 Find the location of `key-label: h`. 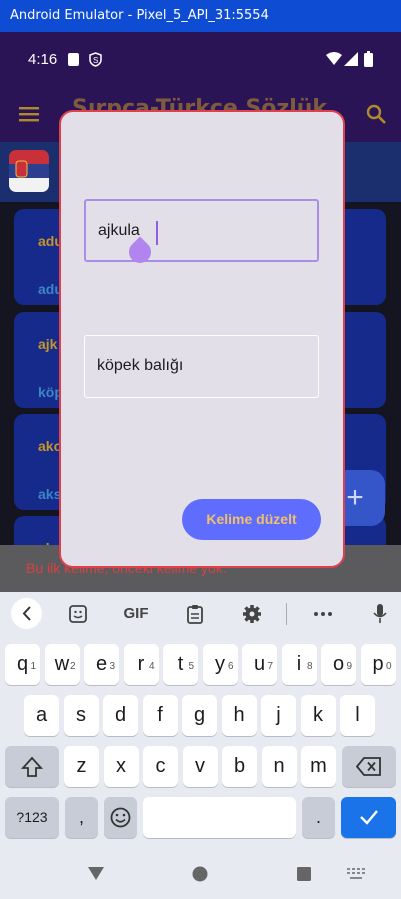

key-label: h is located at coordinates (239, 715).